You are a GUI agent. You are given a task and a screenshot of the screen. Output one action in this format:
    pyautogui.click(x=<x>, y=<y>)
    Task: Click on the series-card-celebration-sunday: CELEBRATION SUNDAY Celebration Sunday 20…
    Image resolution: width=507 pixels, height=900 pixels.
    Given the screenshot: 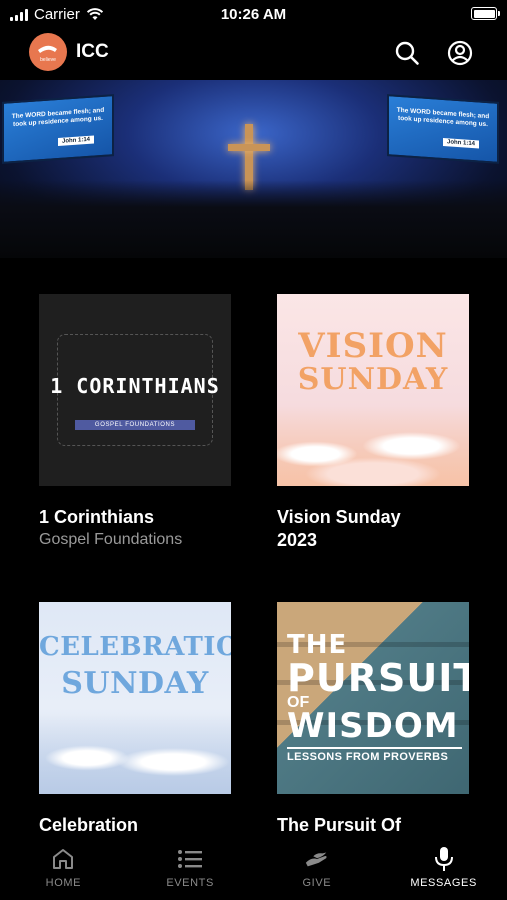 What is the action you would take?
    pyautogui.click(x=135, y=731)
    